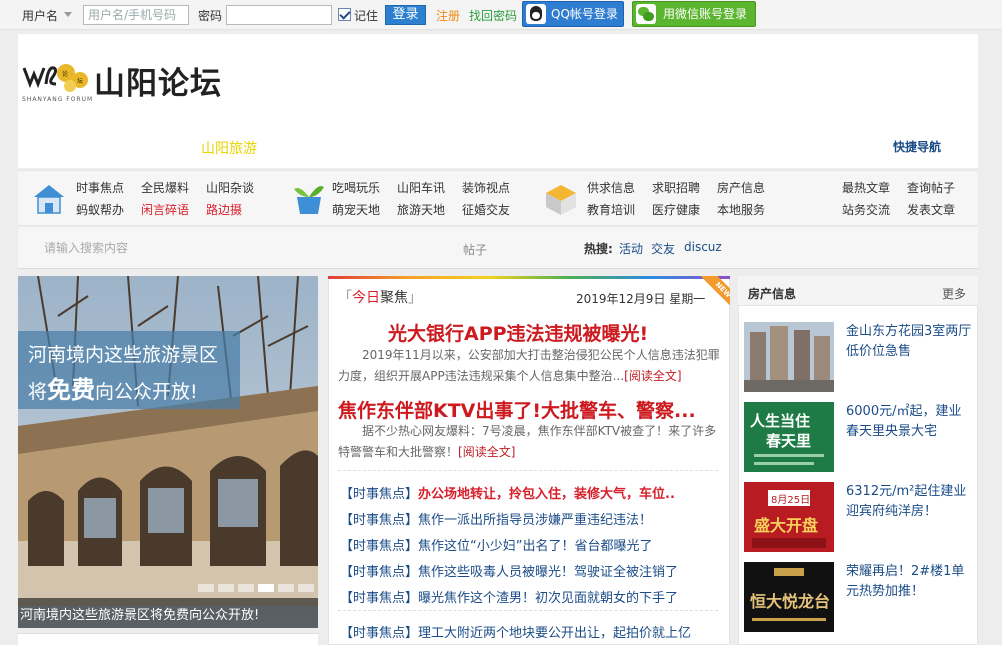  Describe the element at coordinates (58, 99) in the screenshot. I see `logo-subtitle: SHANYANG FORUM` at that location.